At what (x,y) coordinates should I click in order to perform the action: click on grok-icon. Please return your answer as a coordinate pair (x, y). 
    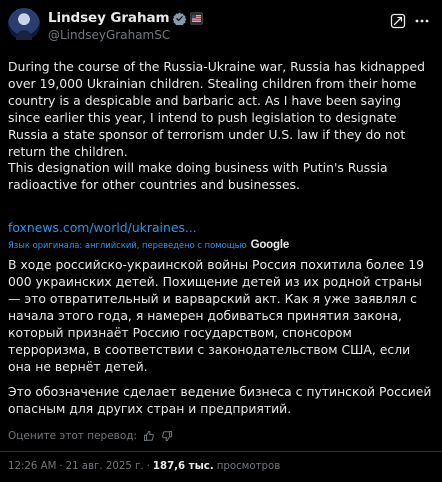
    Looking at the image, I should click on (398, 21).